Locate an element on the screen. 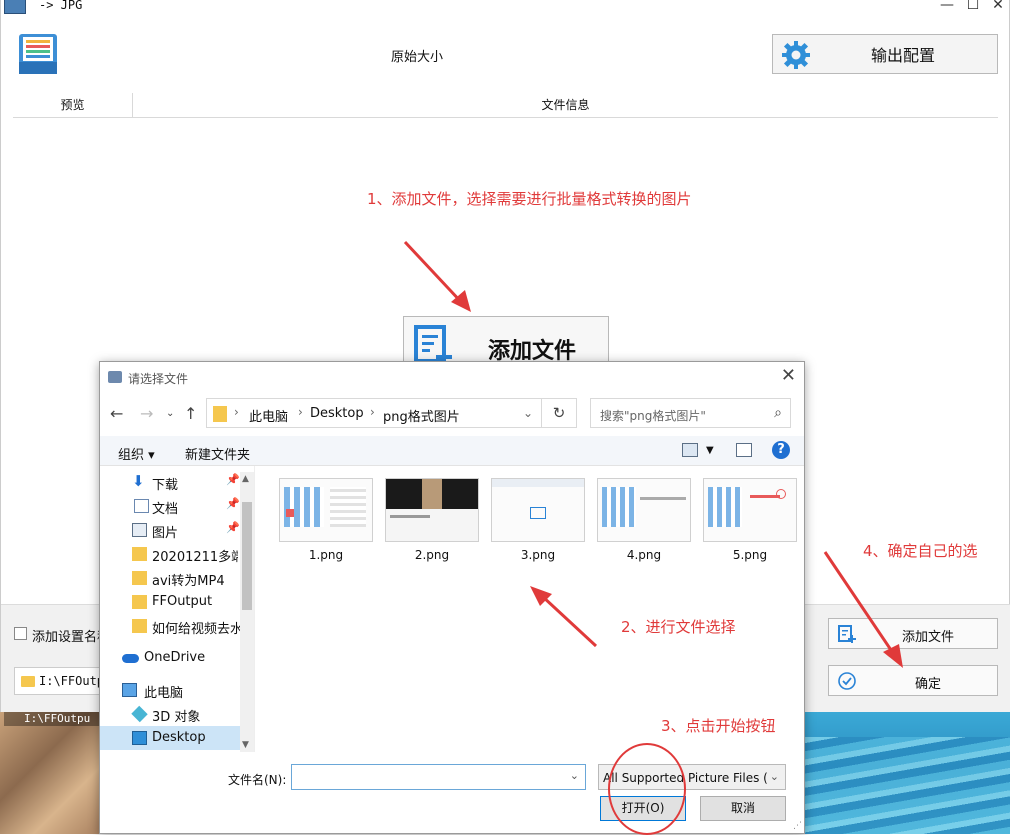  new-folder-button: 新建文件夹 is located at coordinates (217, 453).